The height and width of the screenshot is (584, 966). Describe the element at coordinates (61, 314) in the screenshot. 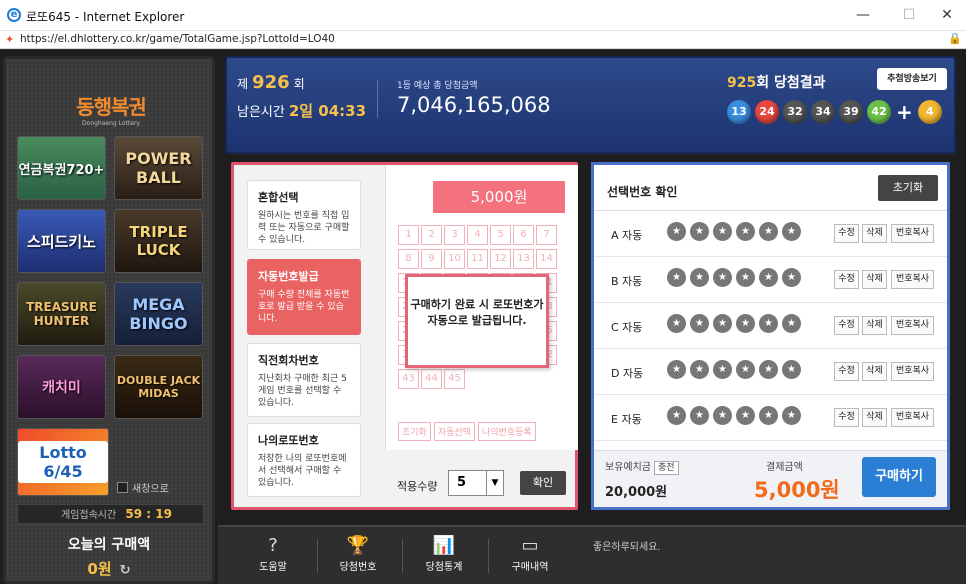

I see `game-treasurehunter: TREASURE HUNTER` at that location.